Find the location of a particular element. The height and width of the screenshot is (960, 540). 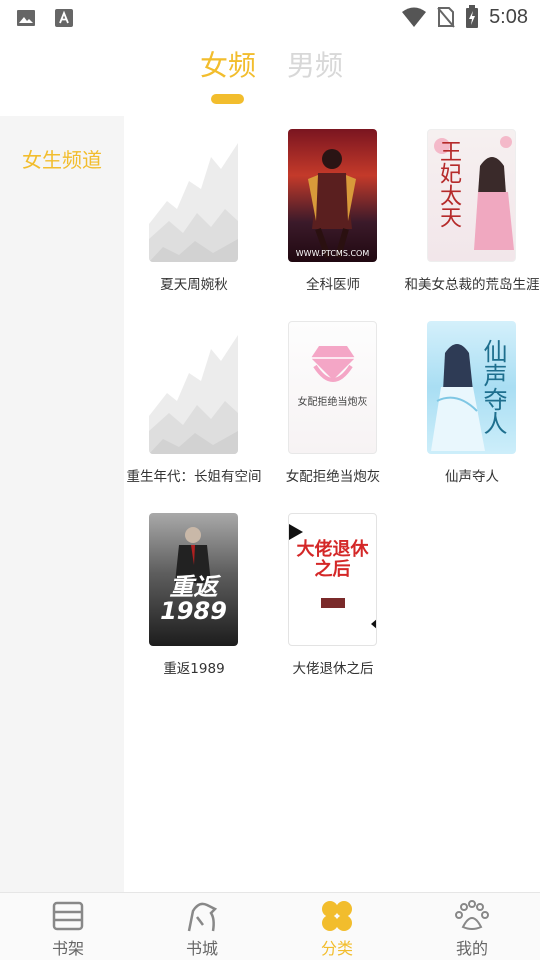

cover-title-art: 仙声夺人 is located at coordinates (493, 387).